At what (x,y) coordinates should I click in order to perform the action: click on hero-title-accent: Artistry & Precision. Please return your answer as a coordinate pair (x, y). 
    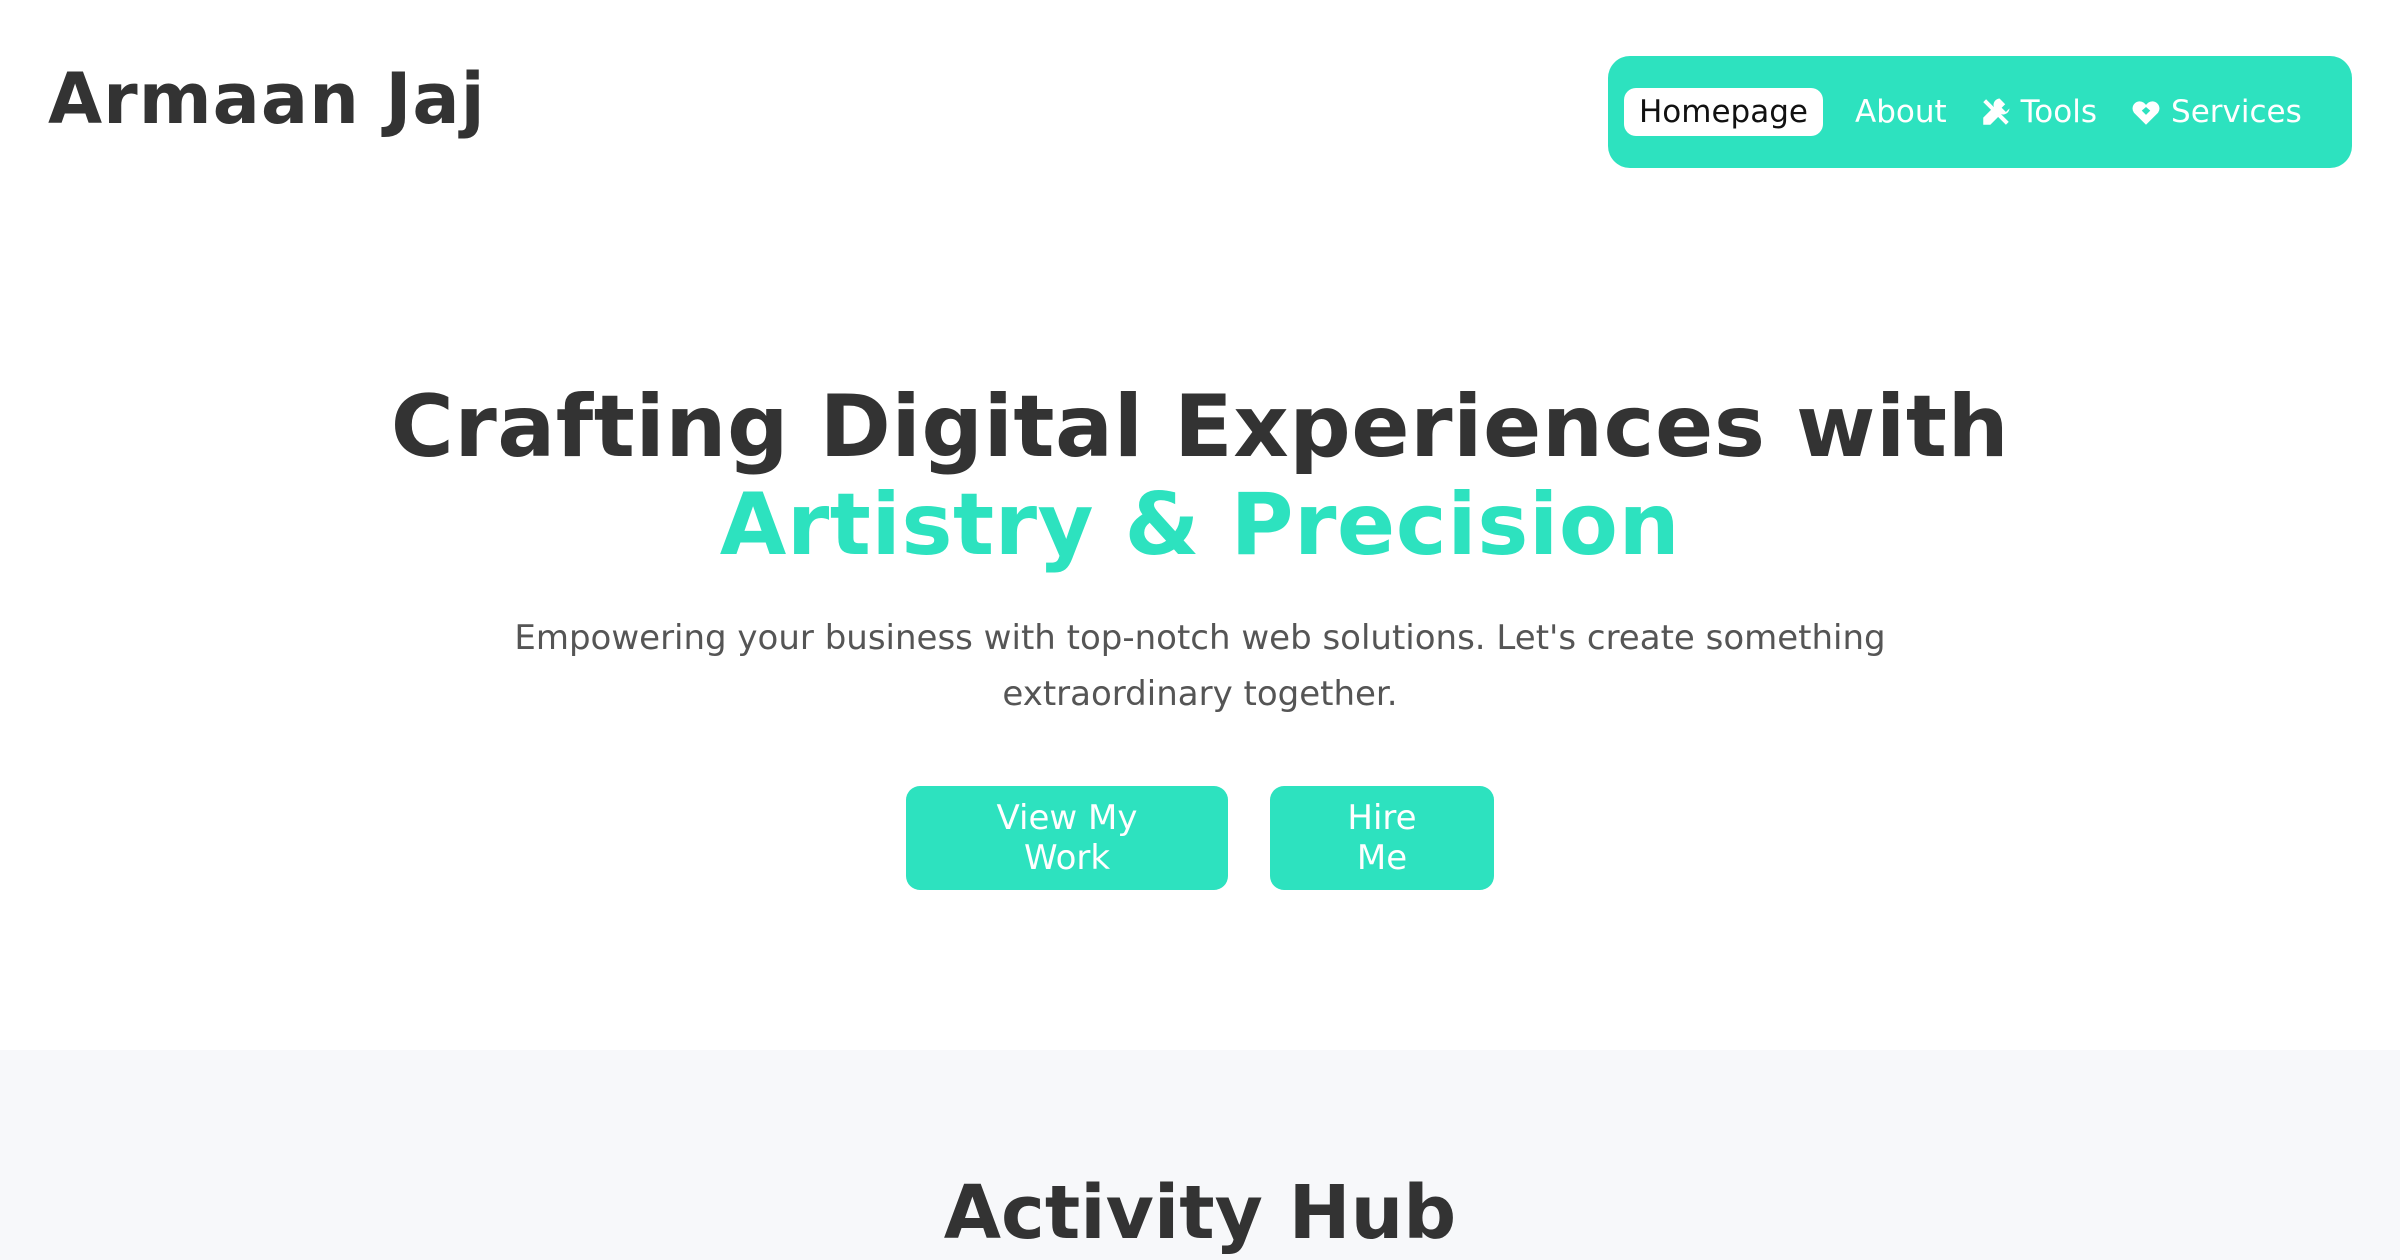
    Looking at the image, I should click on (1200, 525).